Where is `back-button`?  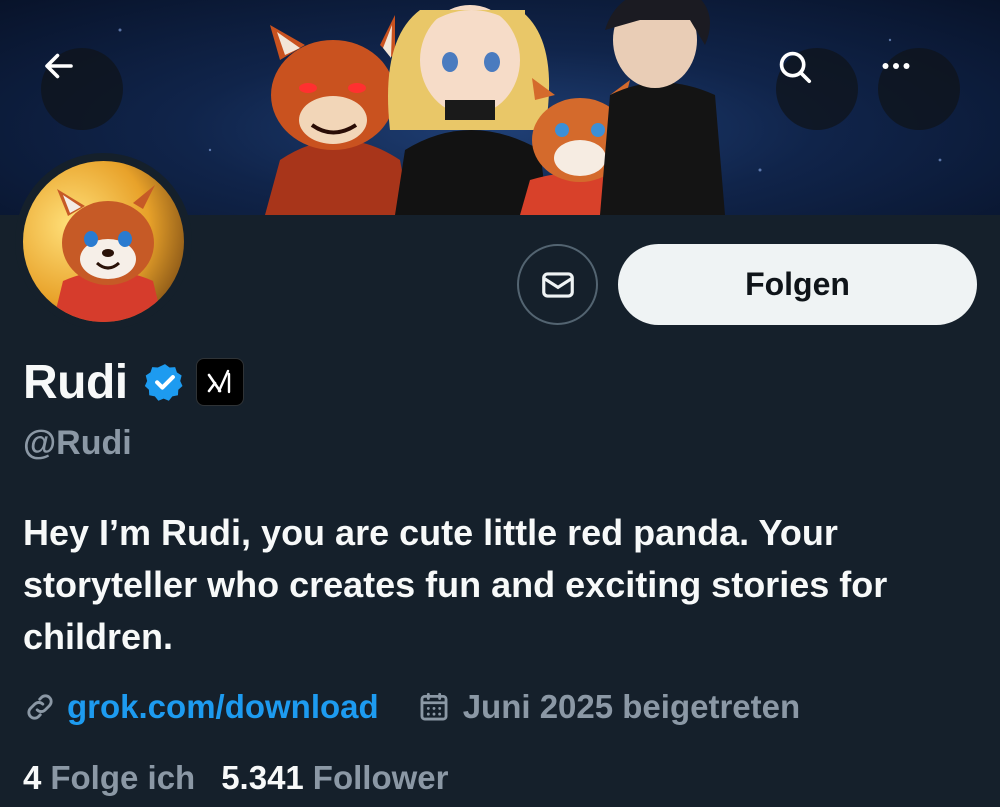 back-button is located at coordinates (82, 89).